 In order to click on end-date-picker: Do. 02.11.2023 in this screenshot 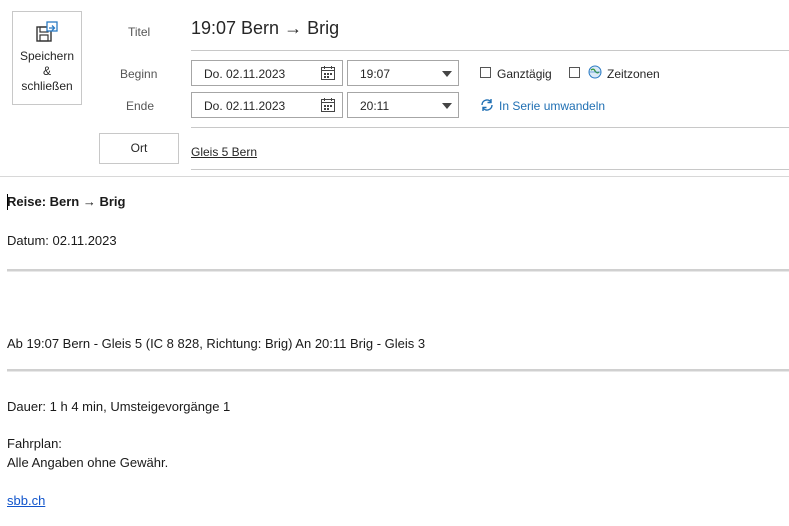, I will do `click(267, 105)`.